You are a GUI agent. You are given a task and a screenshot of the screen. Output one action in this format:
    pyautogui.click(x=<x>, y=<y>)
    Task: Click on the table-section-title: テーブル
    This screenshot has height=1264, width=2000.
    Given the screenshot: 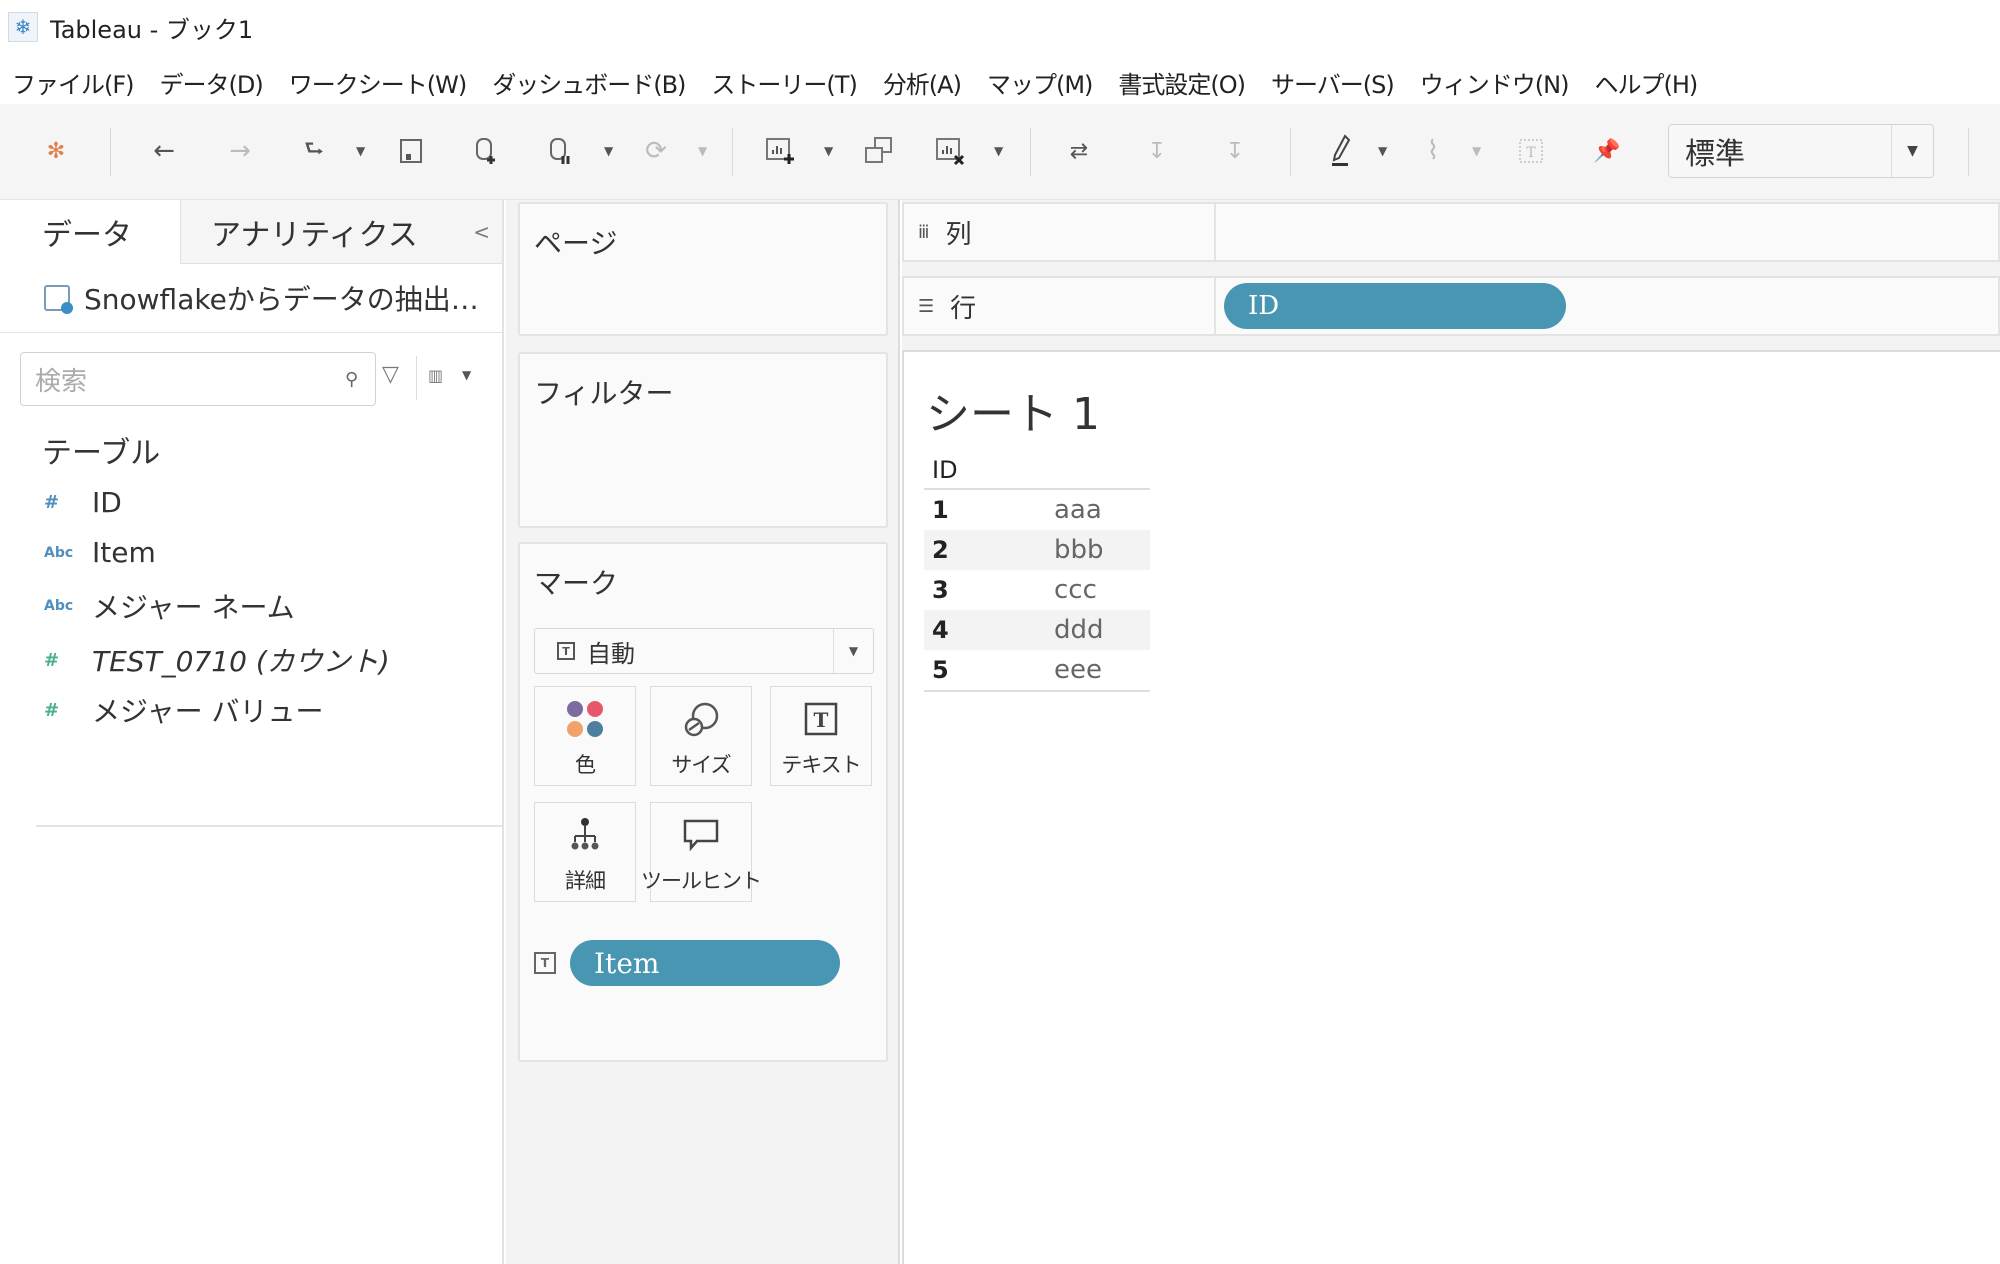 What is the action you would take?
    pyautogui.click(x=101, y=453)
    